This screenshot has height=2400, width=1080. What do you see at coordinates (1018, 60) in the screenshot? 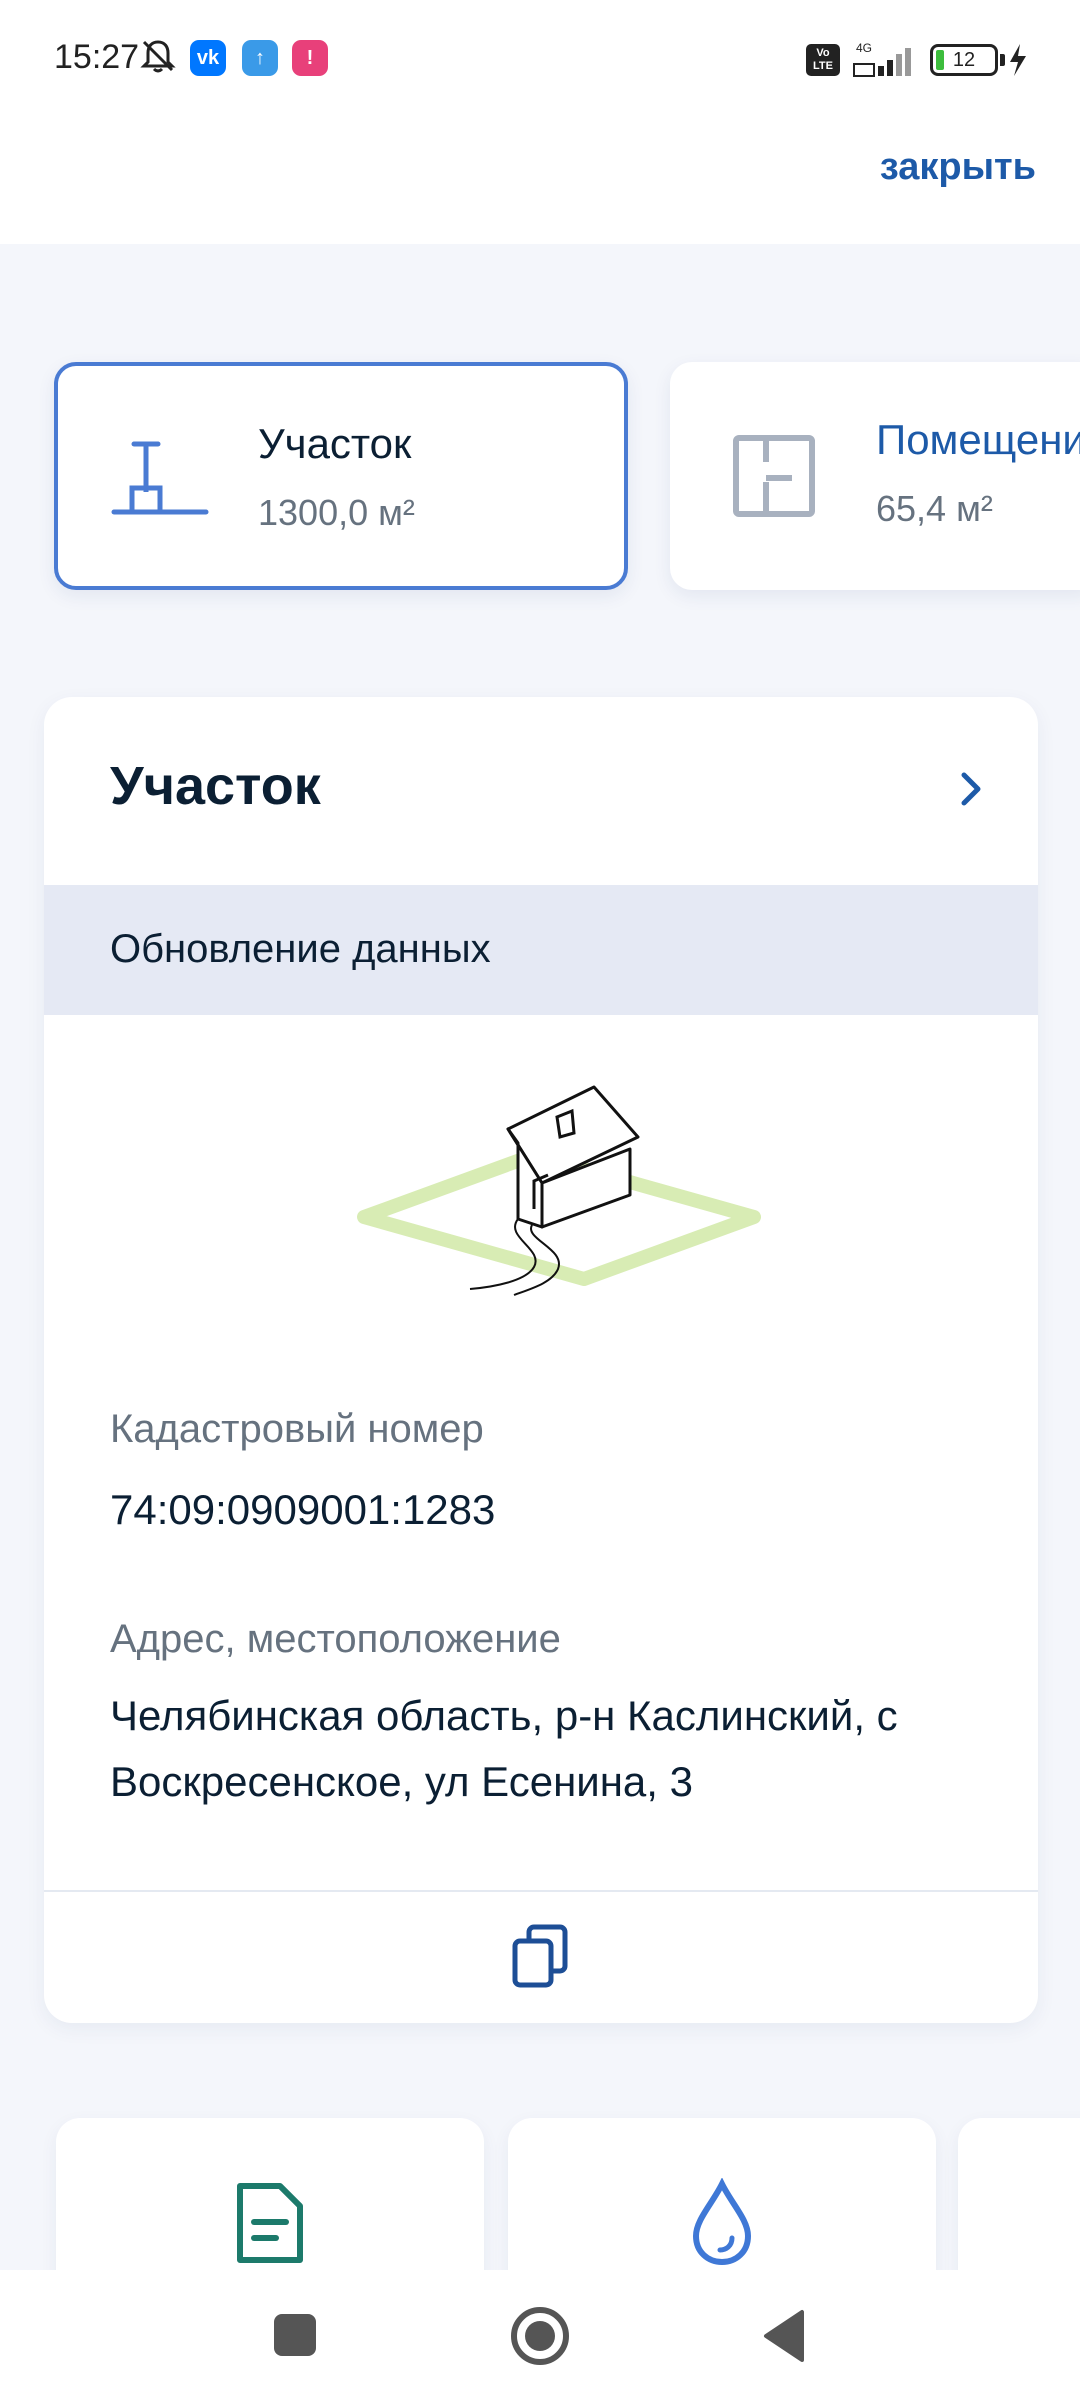
I see `charging-icon` at bounding box center [1018, 60].